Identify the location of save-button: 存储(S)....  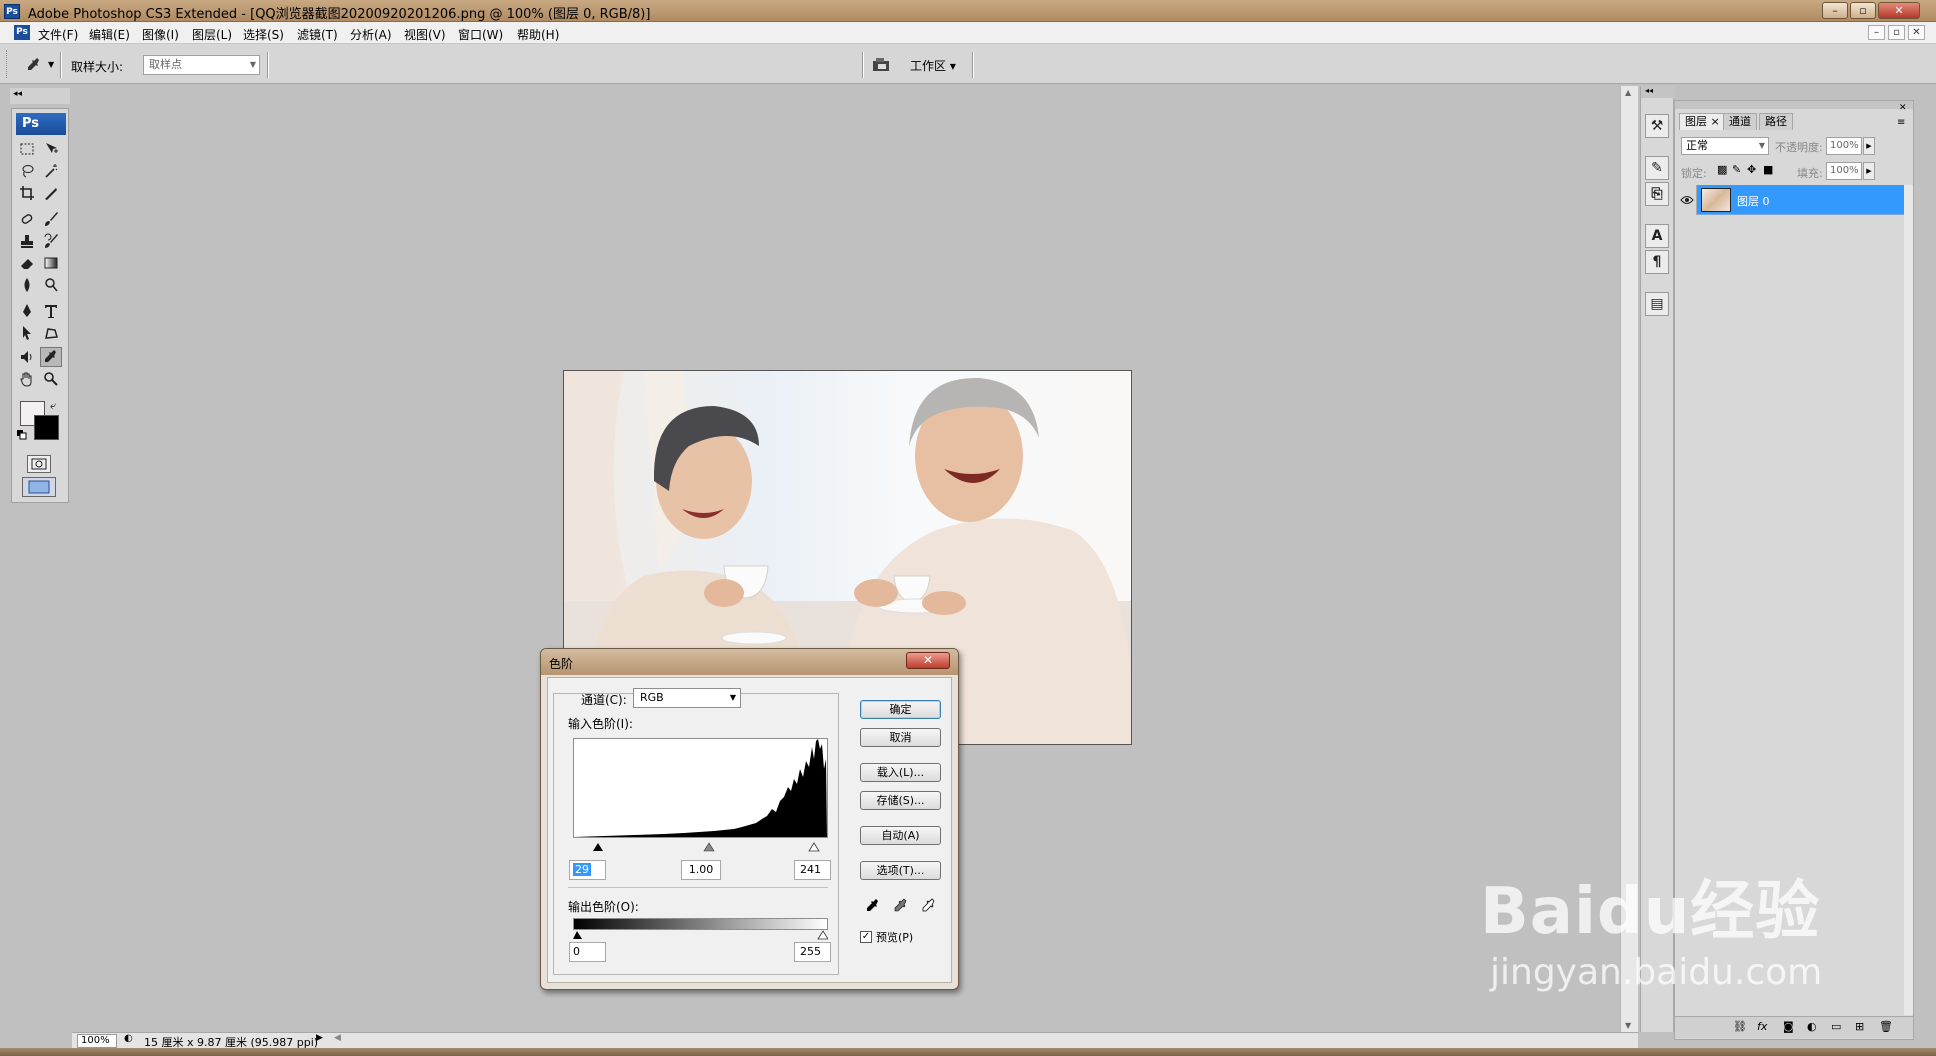
(900, 800).